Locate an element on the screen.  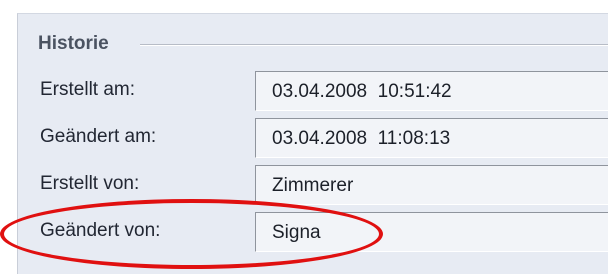
created-by-value: Zimmerer is located at coordinates (313, 185).